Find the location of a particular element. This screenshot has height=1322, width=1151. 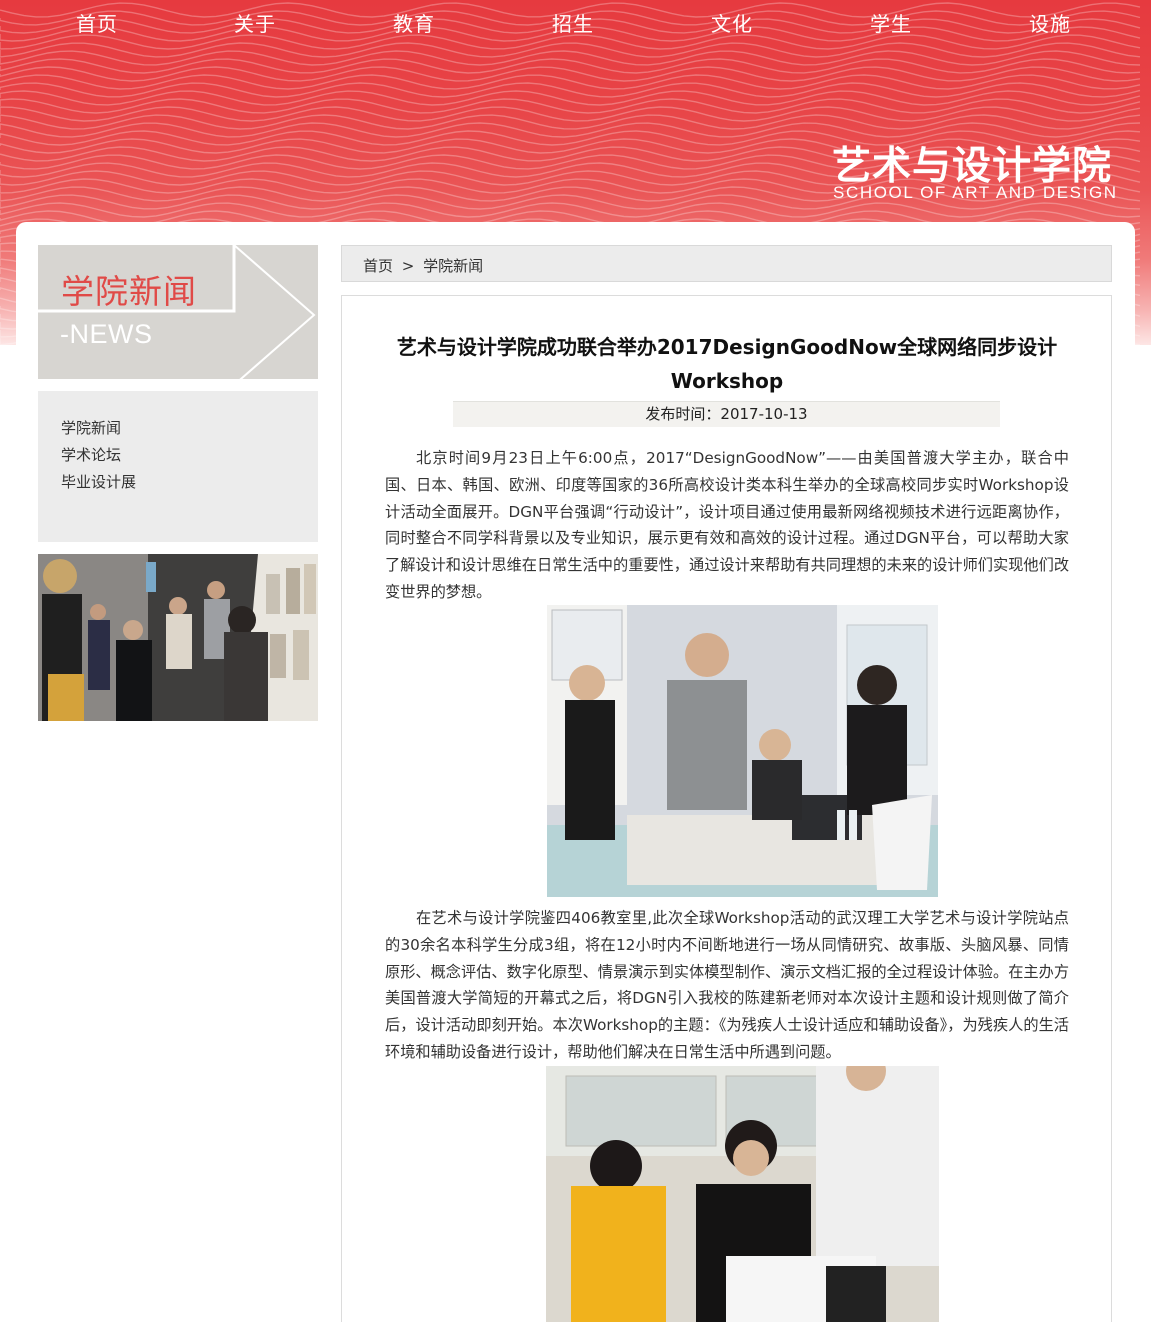

section-header: 学院新闻 -NEWS is located at coordinates (178, 312).